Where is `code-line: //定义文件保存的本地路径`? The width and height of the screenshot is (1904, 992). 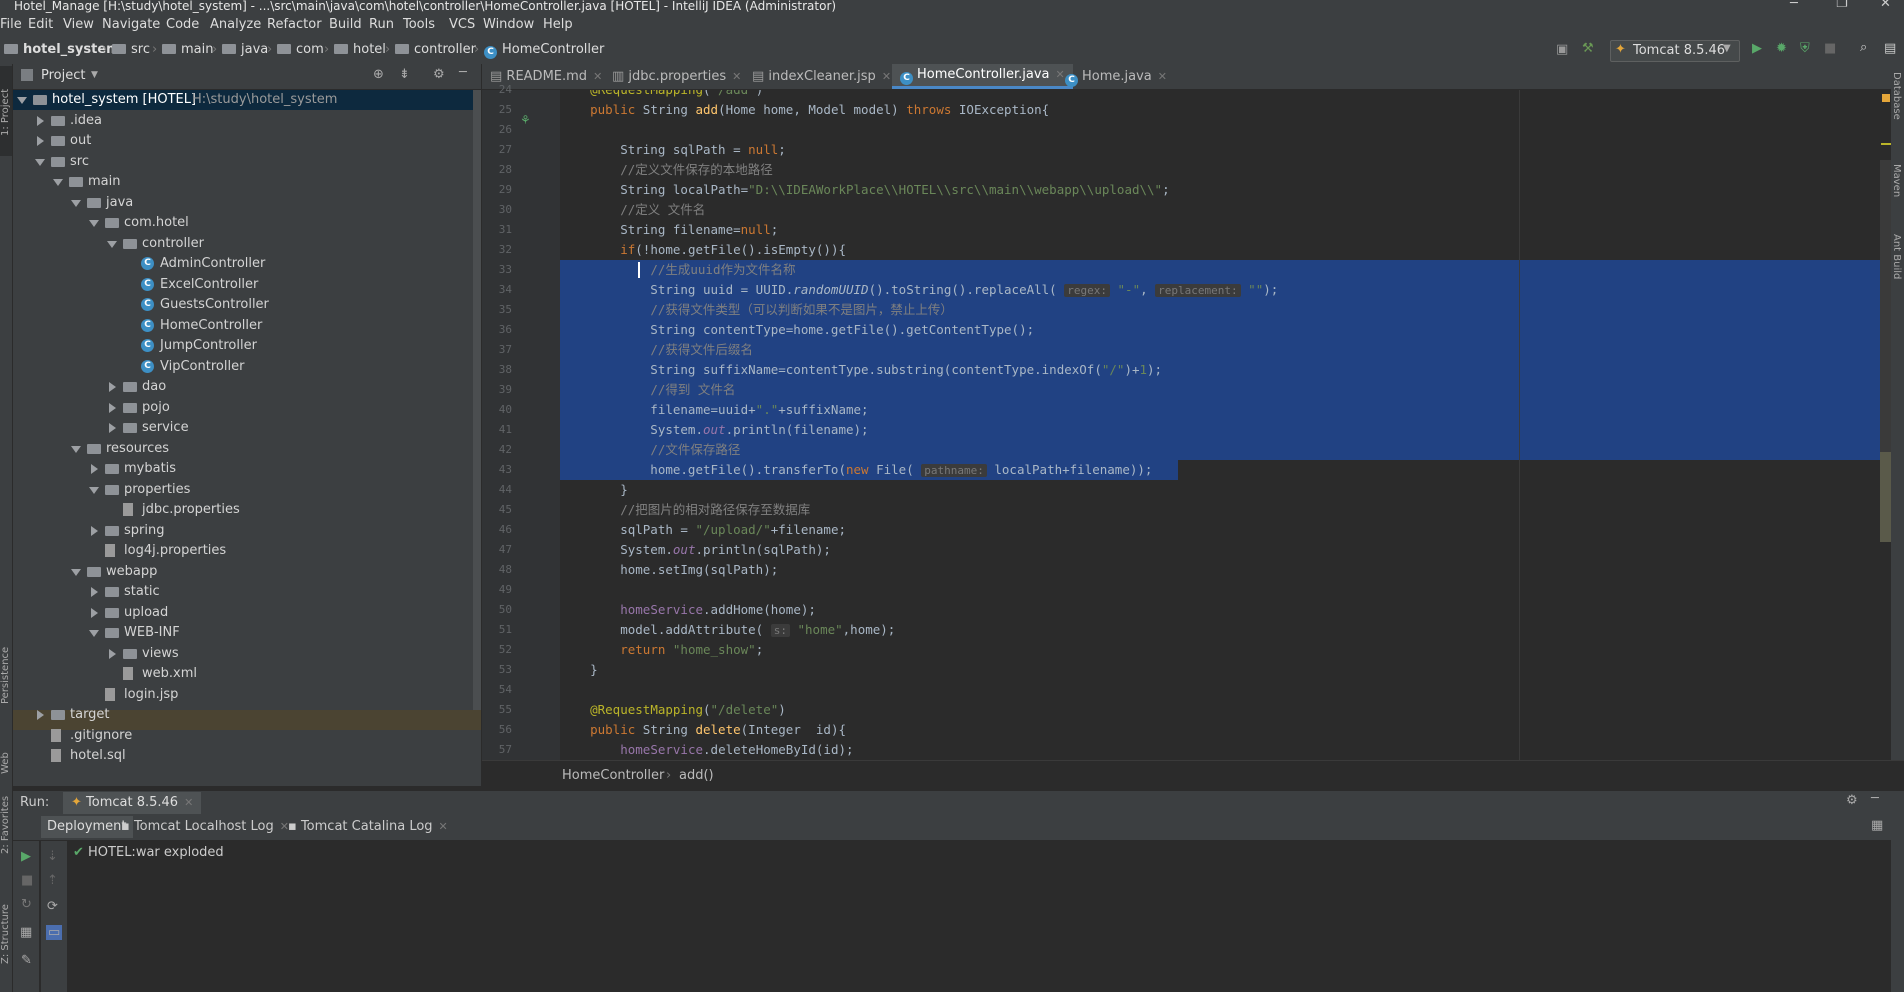 code-line: //定义文件保存的本地路径 is located at coordinates (1223, 170).